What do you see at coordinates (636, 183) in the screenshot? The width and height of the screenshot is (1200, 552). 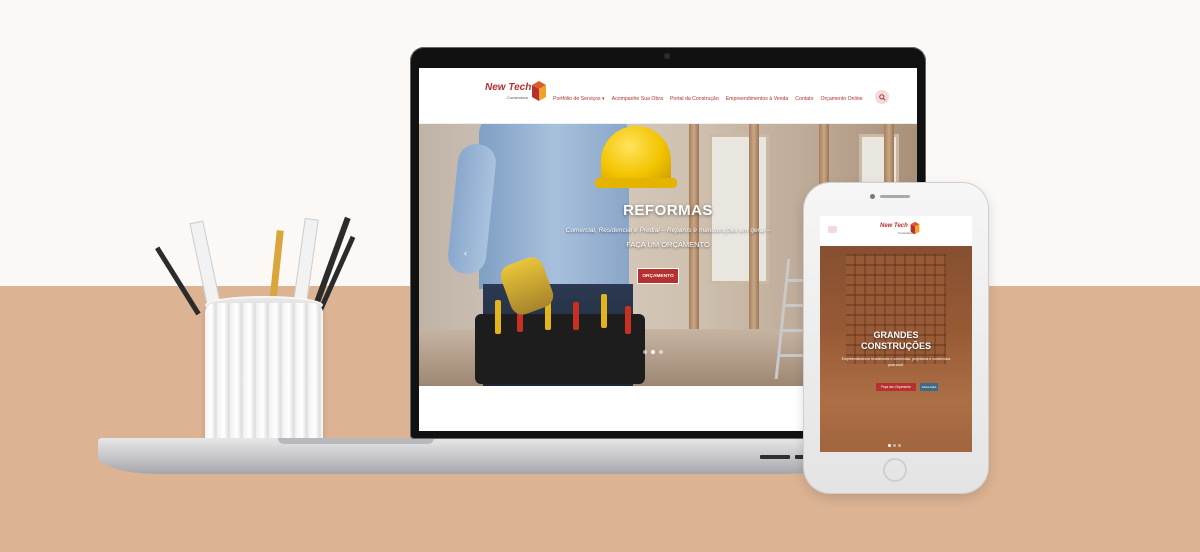 I see `hard-hat-brim` at bounding box center [636, 183].